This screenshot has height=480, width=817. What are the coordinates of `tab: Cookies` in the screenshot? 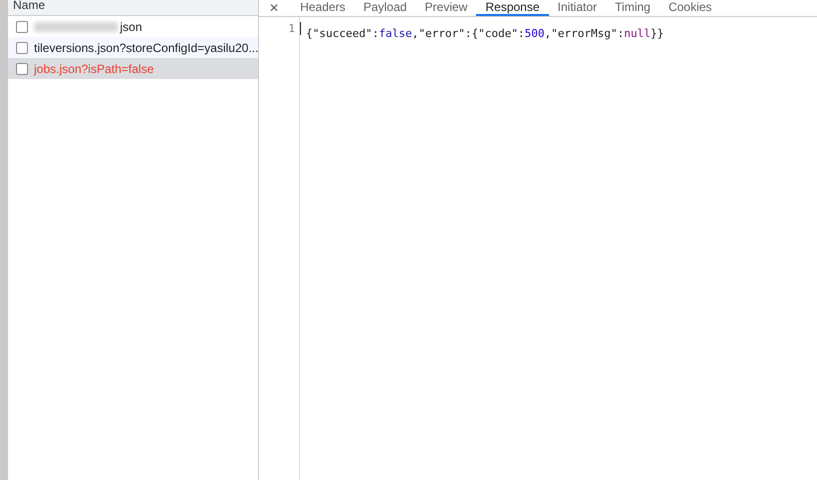 It's located at (690, 8).